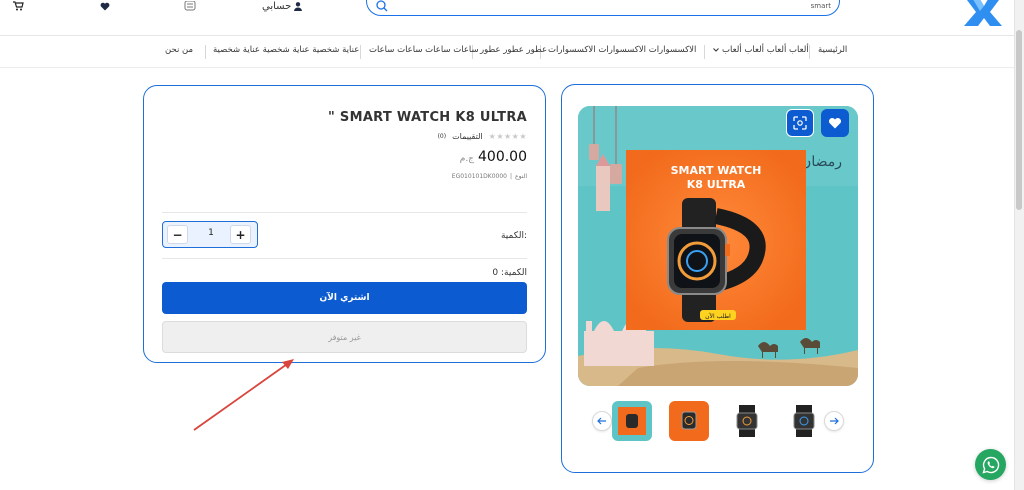 Image resolution: width=1024 pixels, height=490 pixels. What do you see at coordinates (716, 170) in the screenshot?
I see `banner-line1: SMART WATCH` at bounding box center [716, 170].